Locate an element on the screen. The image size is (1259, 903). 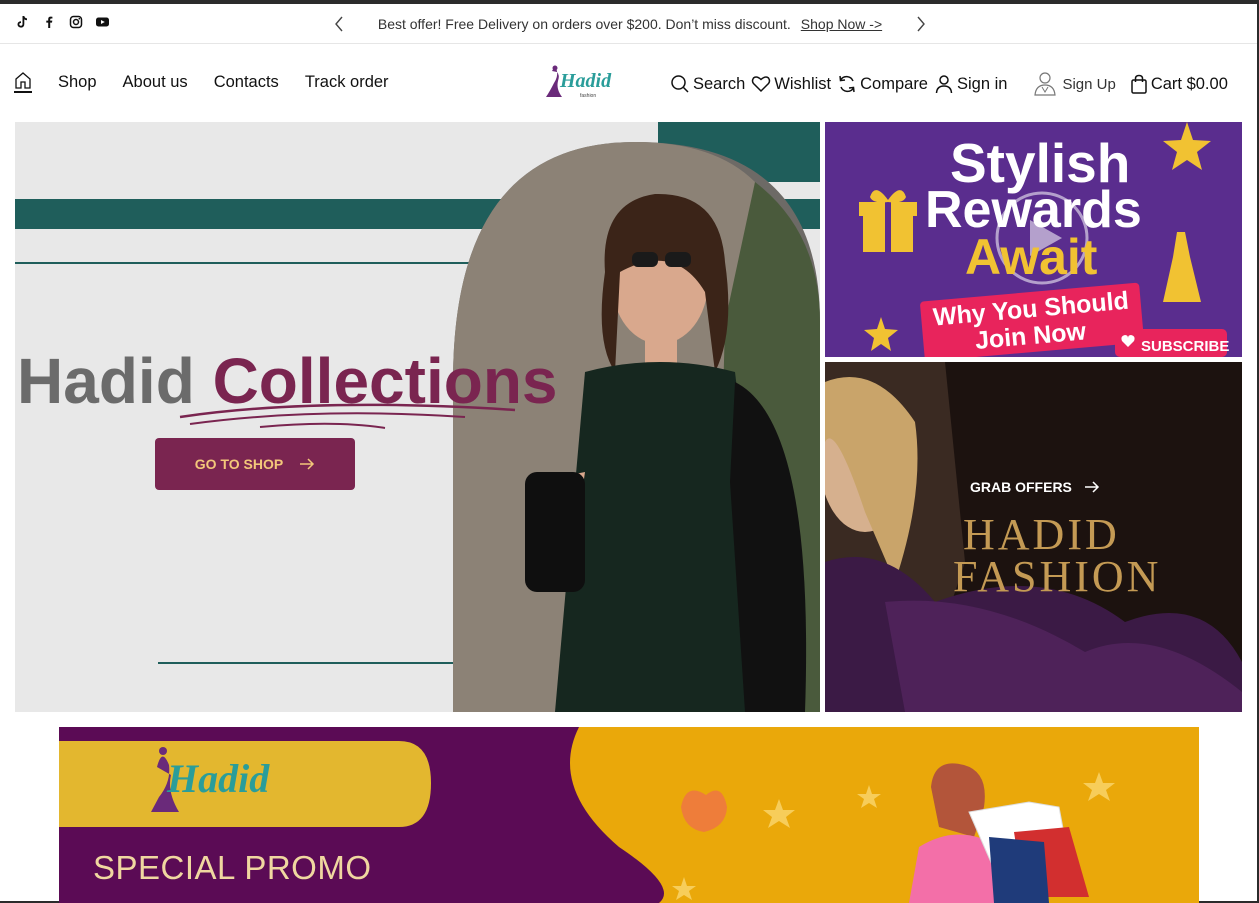
compare-icon is located at coordinates (847, 84).